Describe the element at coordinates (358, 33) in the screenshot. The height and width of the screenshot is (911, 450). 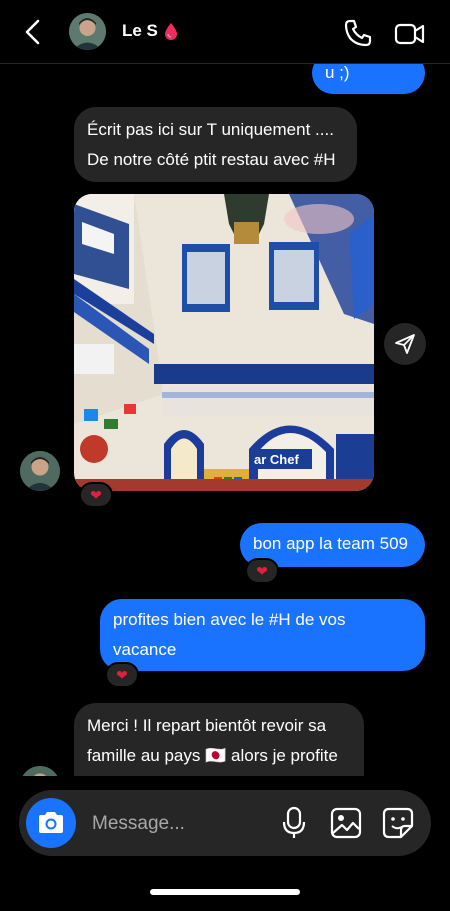
I see `phone-icon` at that location.